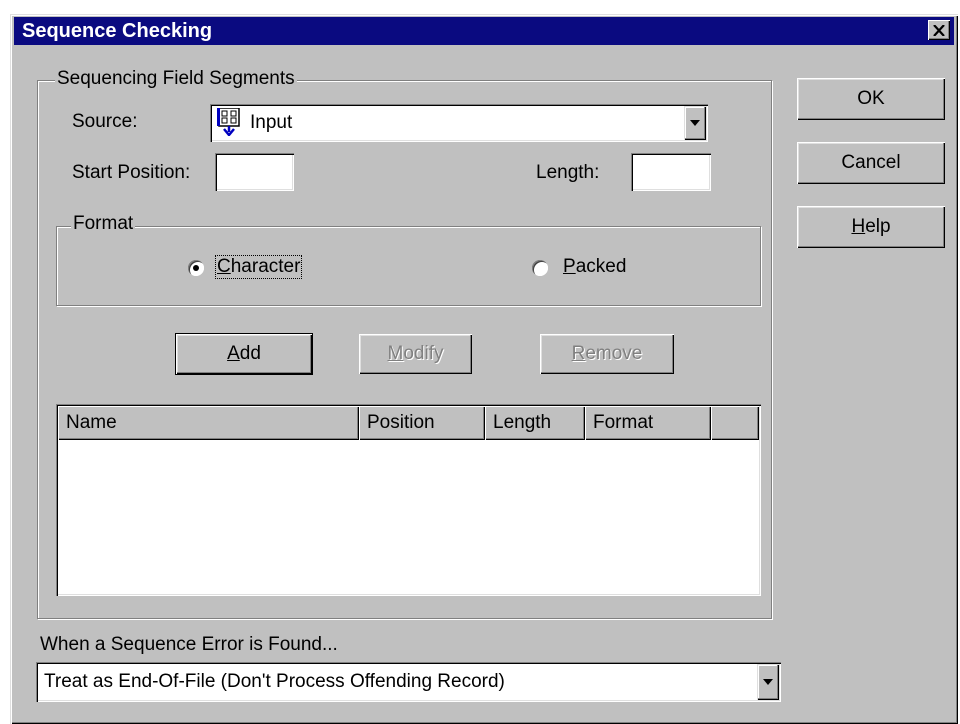 This screenshot has width=960, height=724. What do you see at coordinates (271, 122) in the screenshot?
I see `source-value: Input` at bounding box center [271, 122].